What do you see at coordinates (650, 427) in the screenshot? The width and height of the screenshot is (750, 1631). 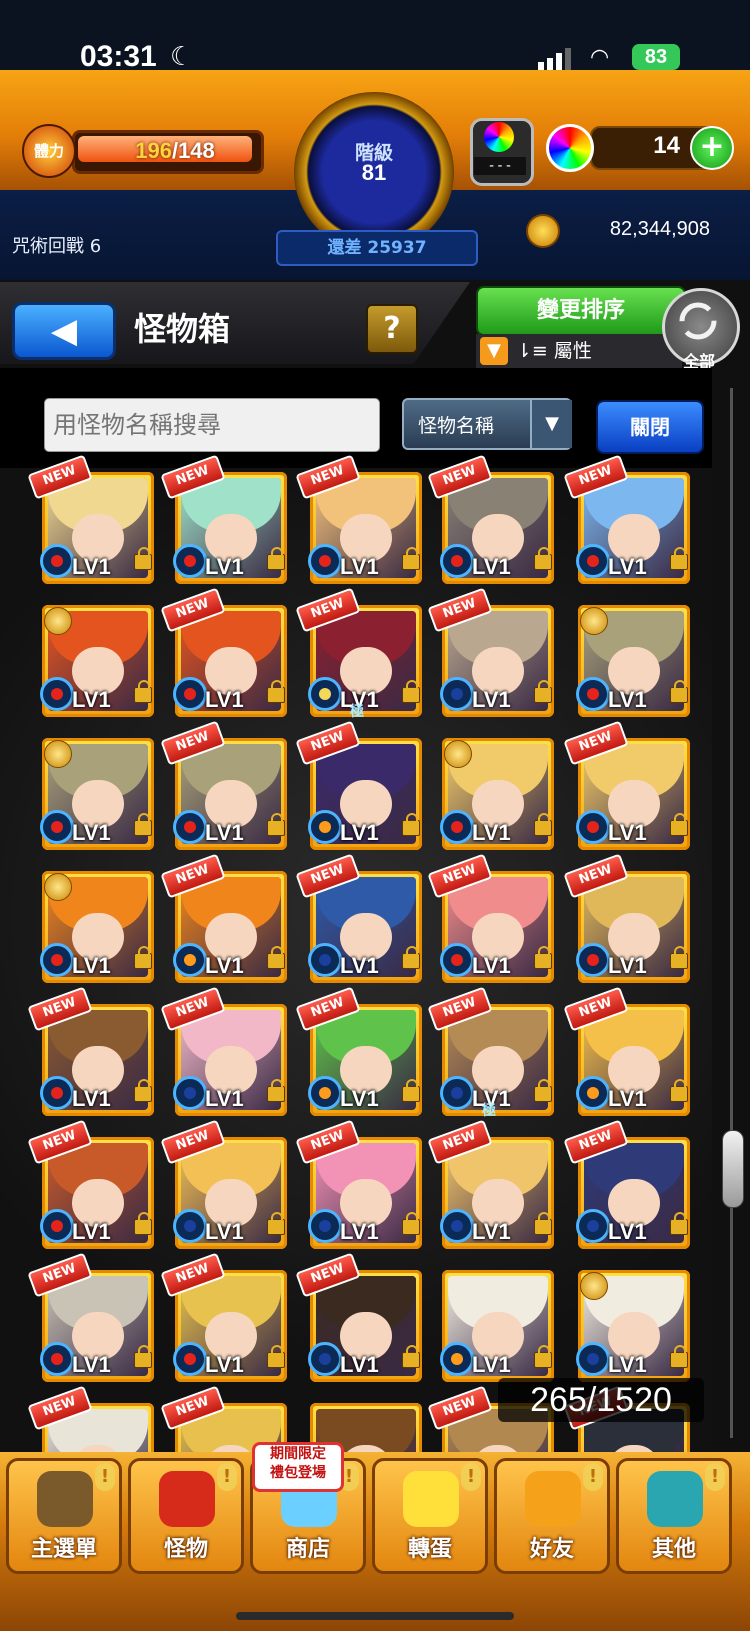 I see `close-search-button: 關閉` at bounding box center [650, 427].